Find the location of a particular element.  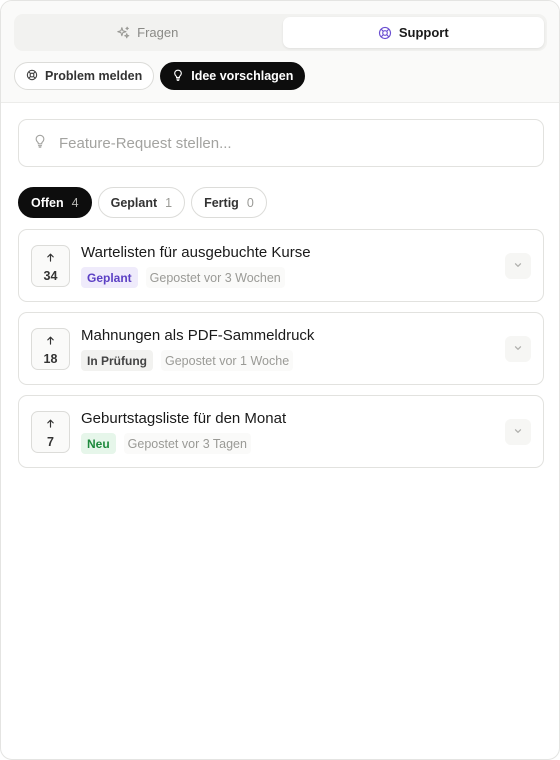

filter-offen-count: 4 is located at coordinates (75, 202).